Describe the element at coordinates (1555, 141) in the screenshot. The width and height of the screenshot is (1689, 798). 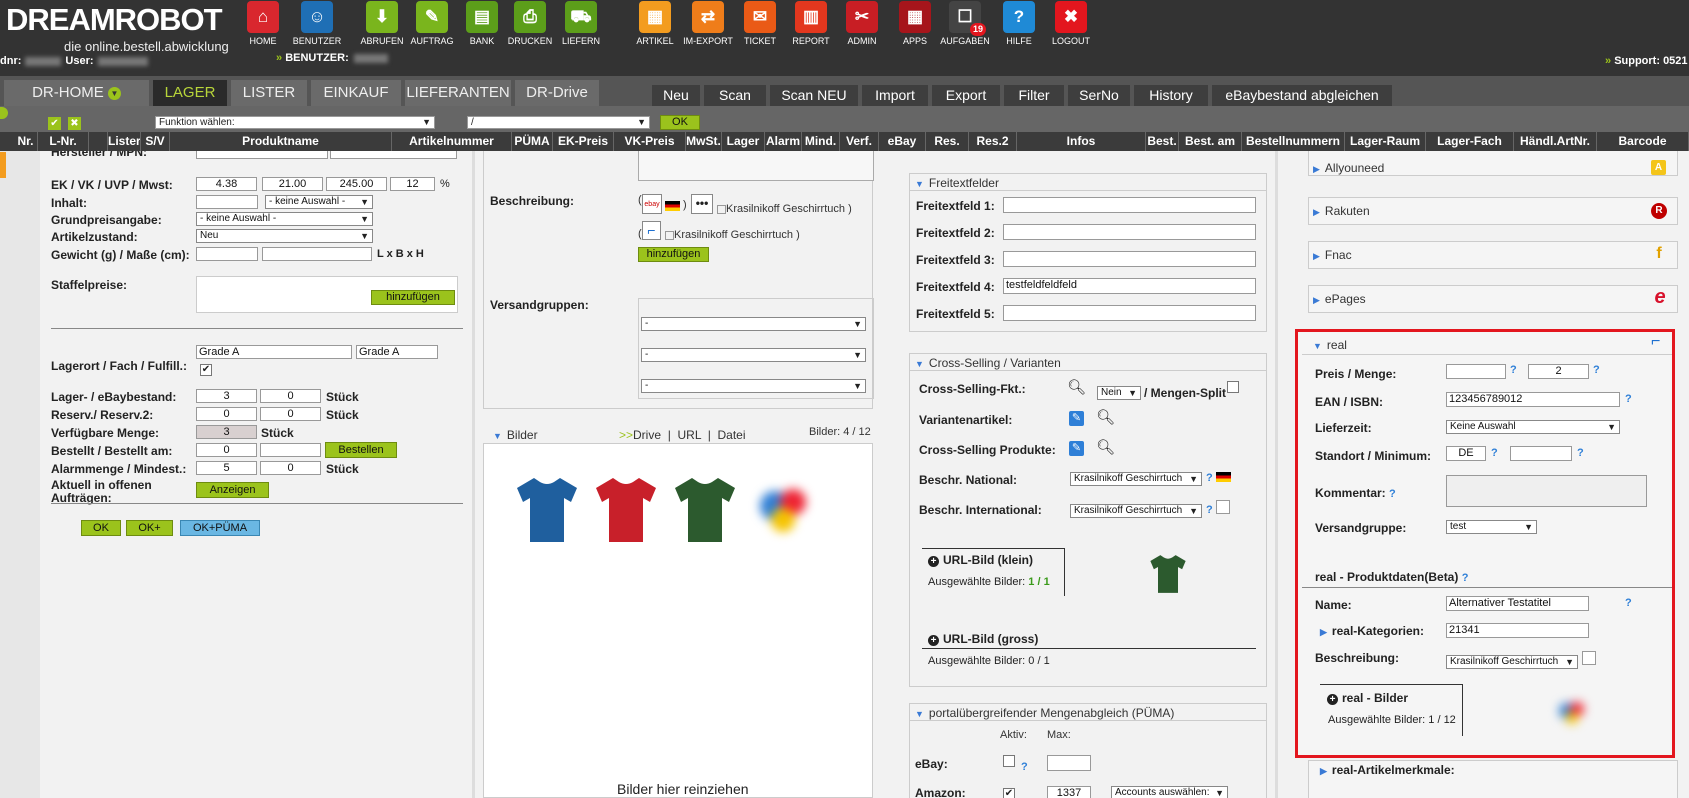
I see `column-h-ndl-artnr-: Händl.ArtNr.` at that location.